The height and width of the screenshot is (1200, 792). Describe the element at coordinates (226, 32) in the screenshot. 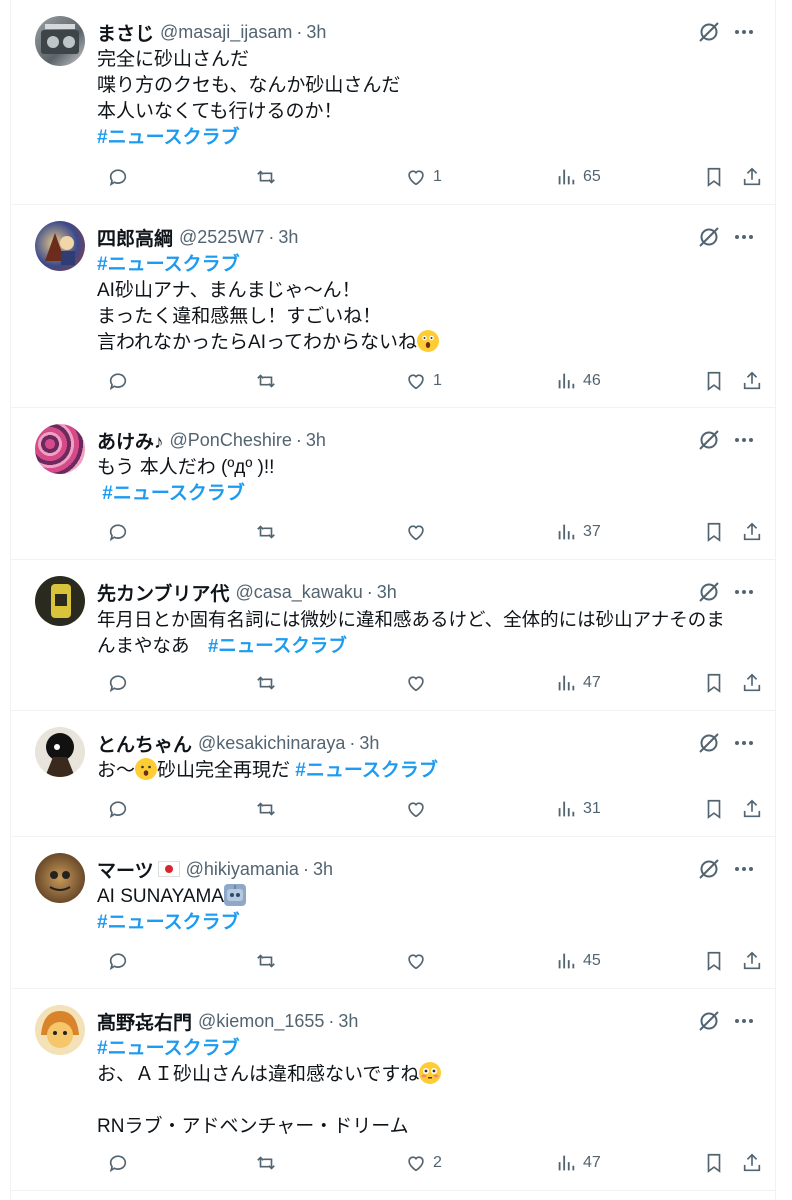

I see `user-handle: @masaji_ijasam` at that location.